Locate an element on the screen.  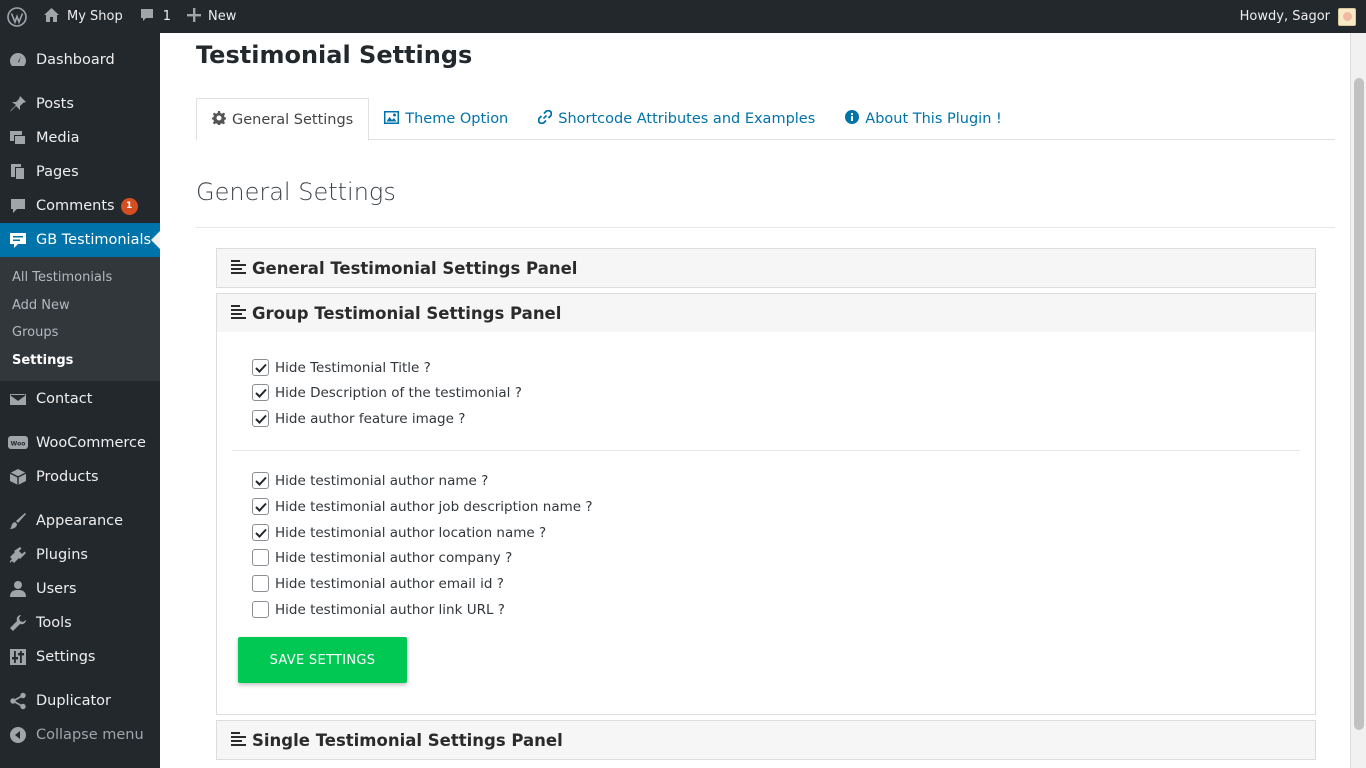
submenu-add-new: Add New is located at coordinates (80, 306).